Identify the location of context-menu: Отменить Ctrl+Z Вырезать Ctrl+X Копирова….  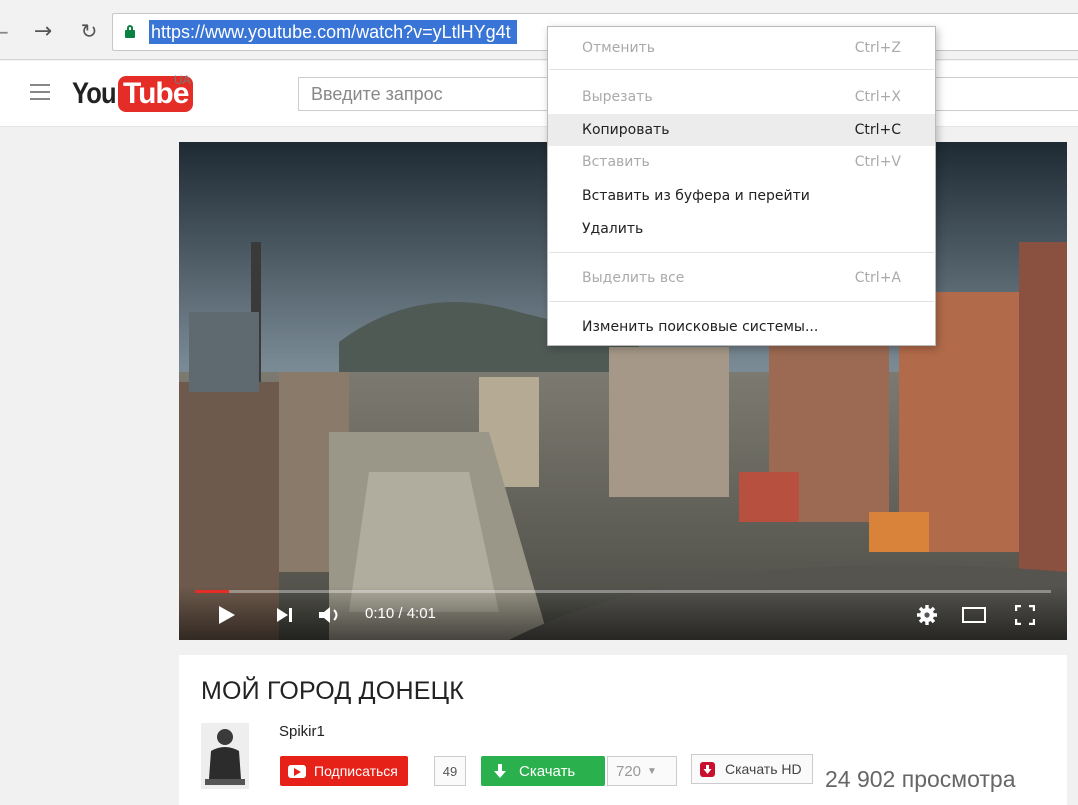
(741, 186).